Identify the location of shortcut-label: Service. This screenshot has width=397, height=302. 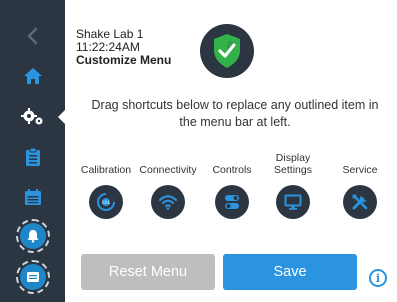
(360, 170).